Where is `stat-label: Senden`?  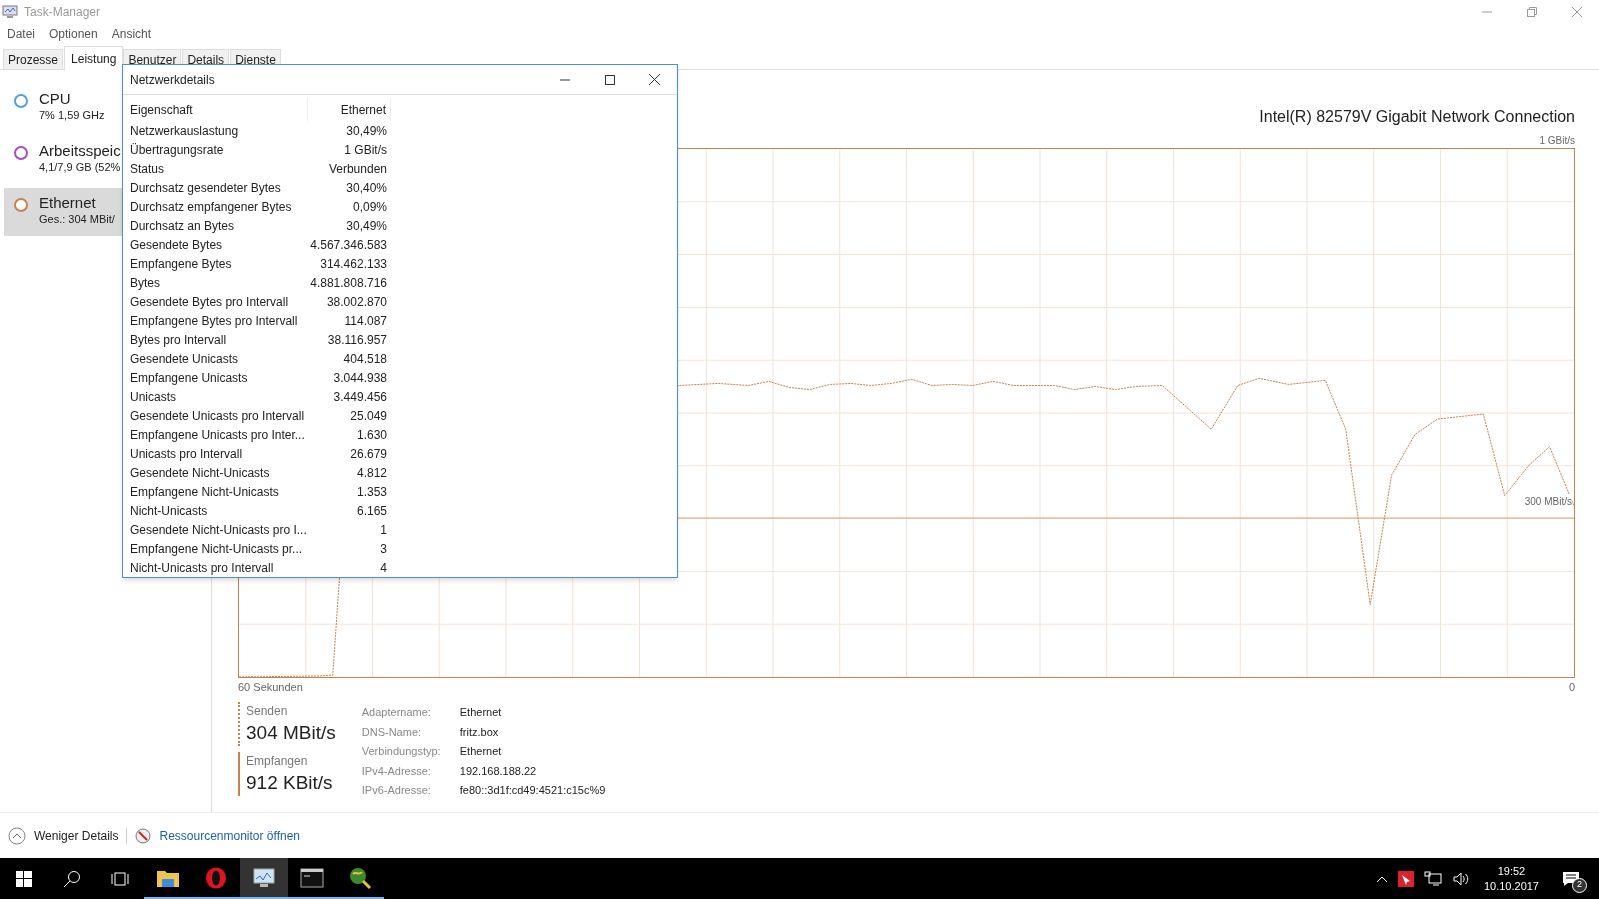 stat-label: Senden is located at coordinates (267, 711).